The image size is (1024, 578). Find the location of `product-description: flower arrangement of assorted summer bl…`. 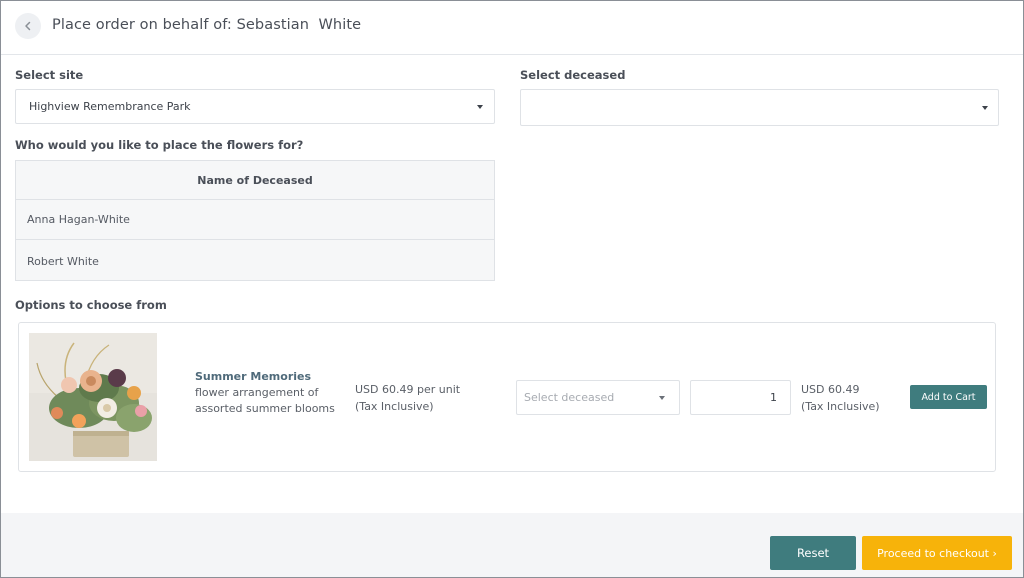

product-description: flower arrangement of assorted summer bl… is located at coordinates (265, 400).